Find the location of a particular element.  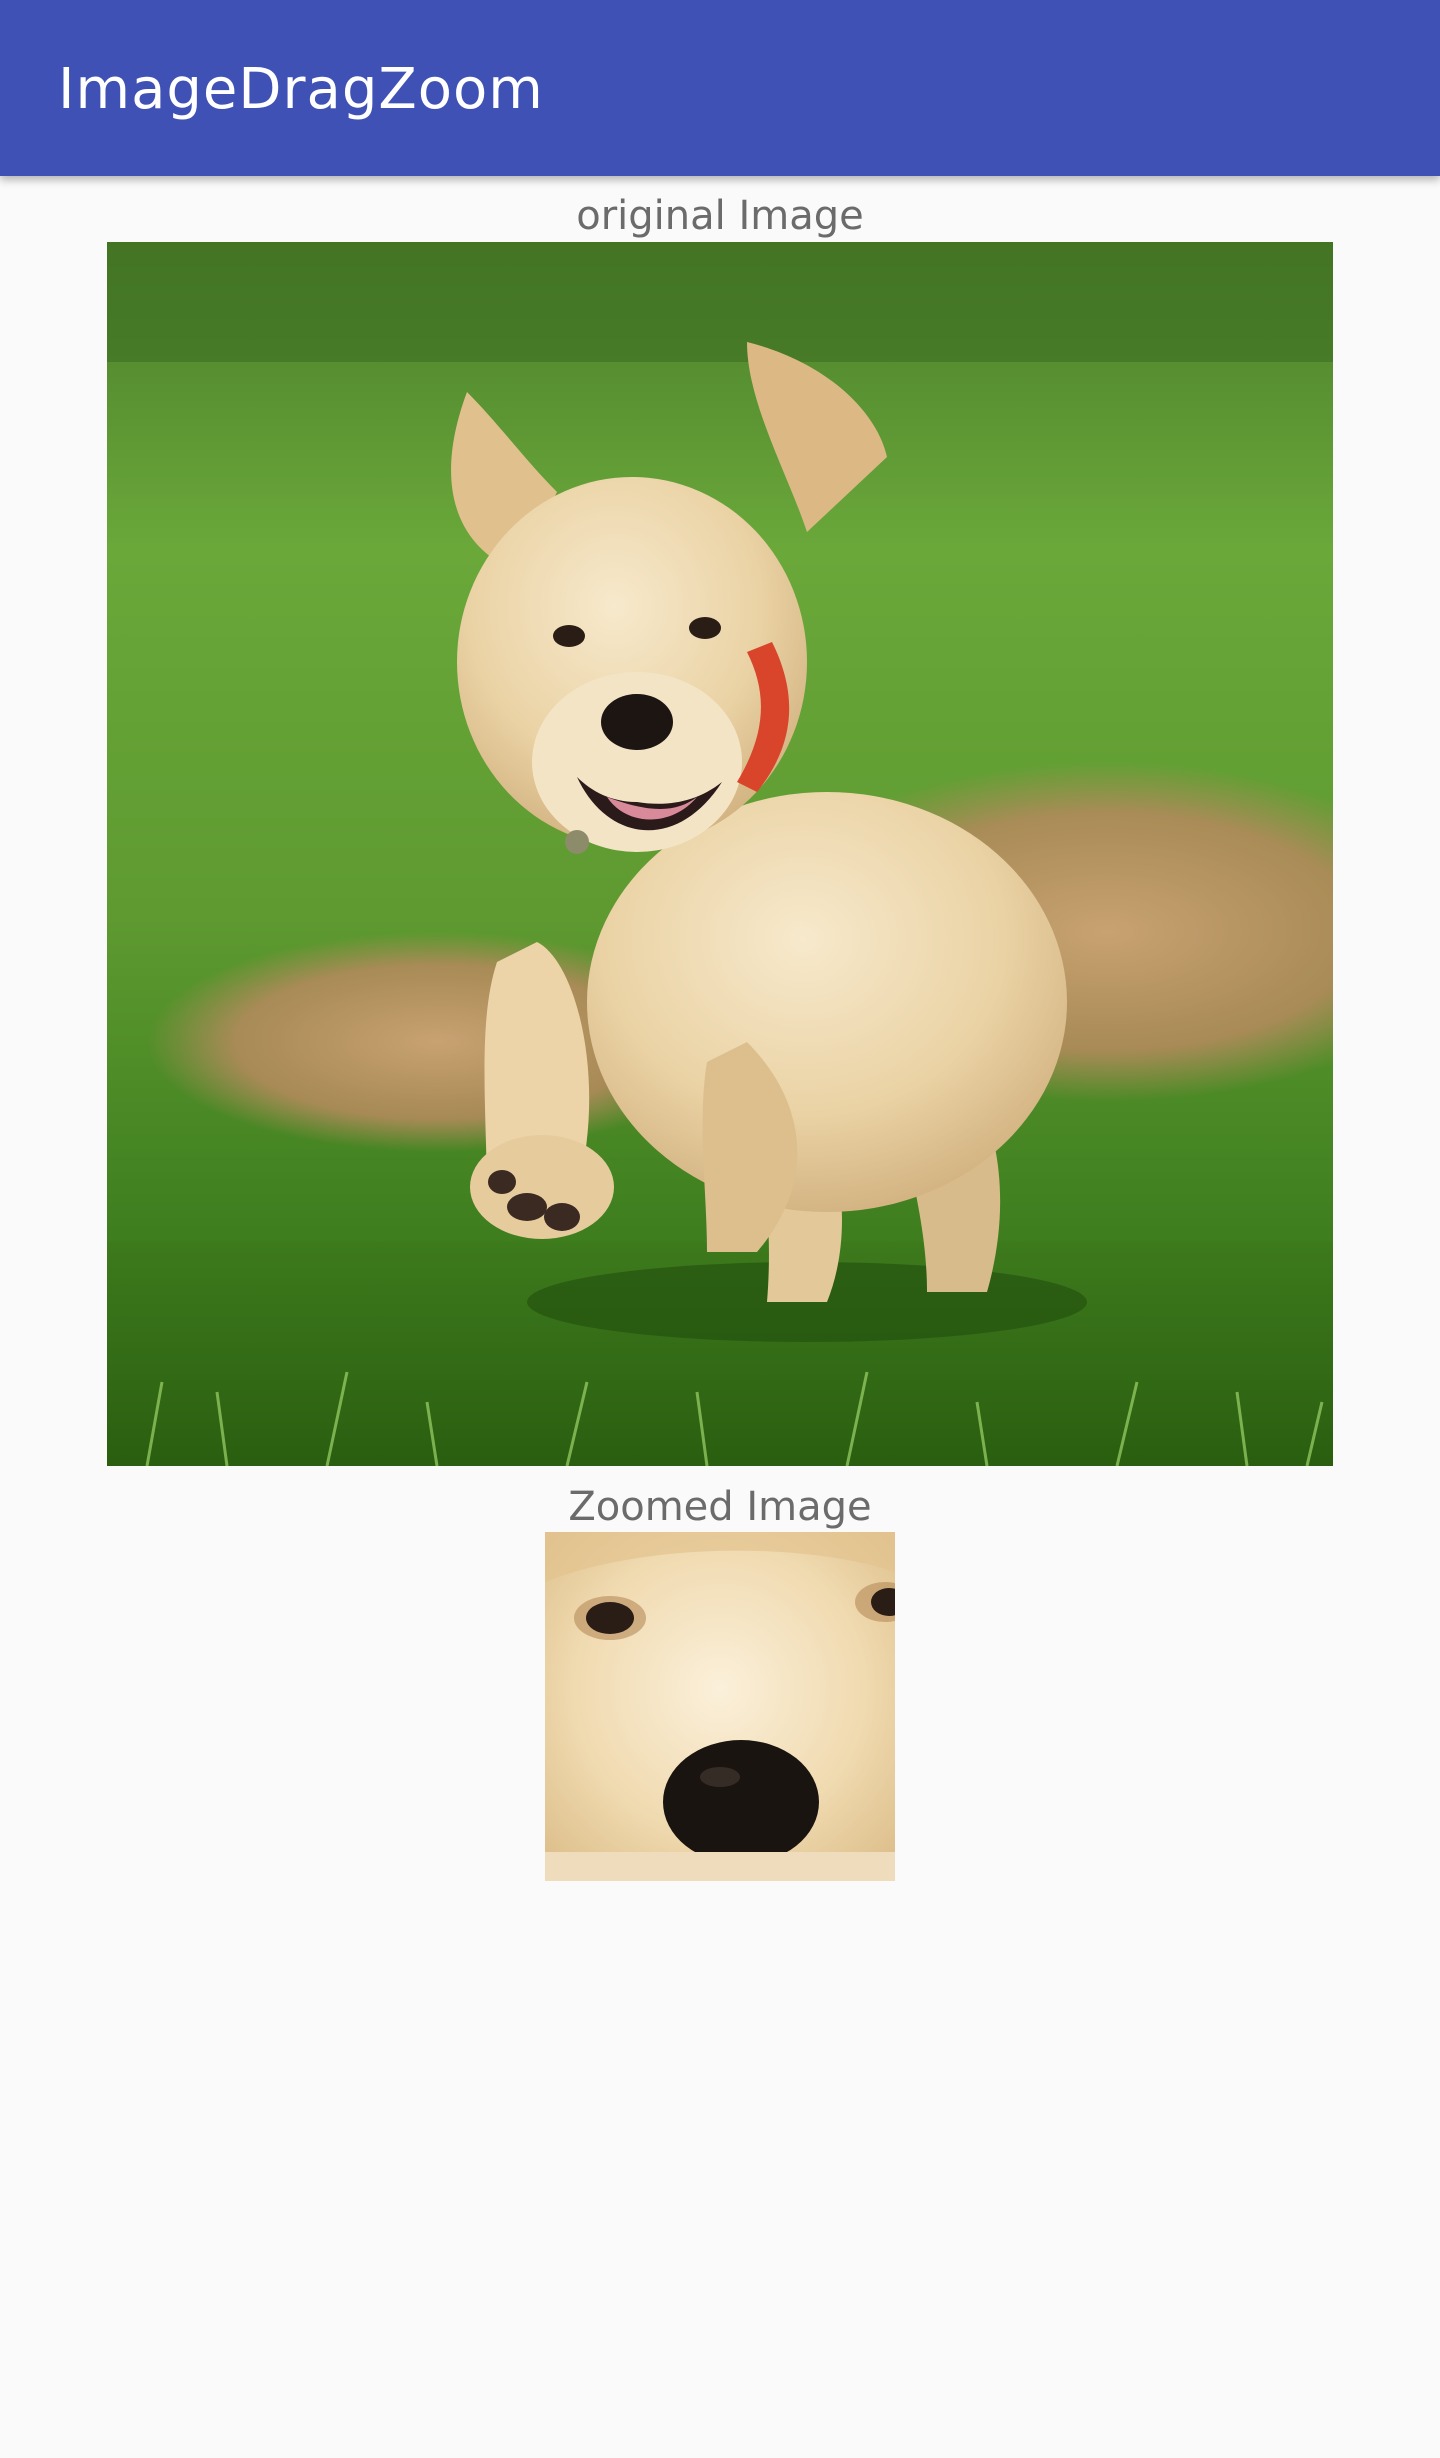

app-title: ImageDragZoom is located at coordinates (301, 89).